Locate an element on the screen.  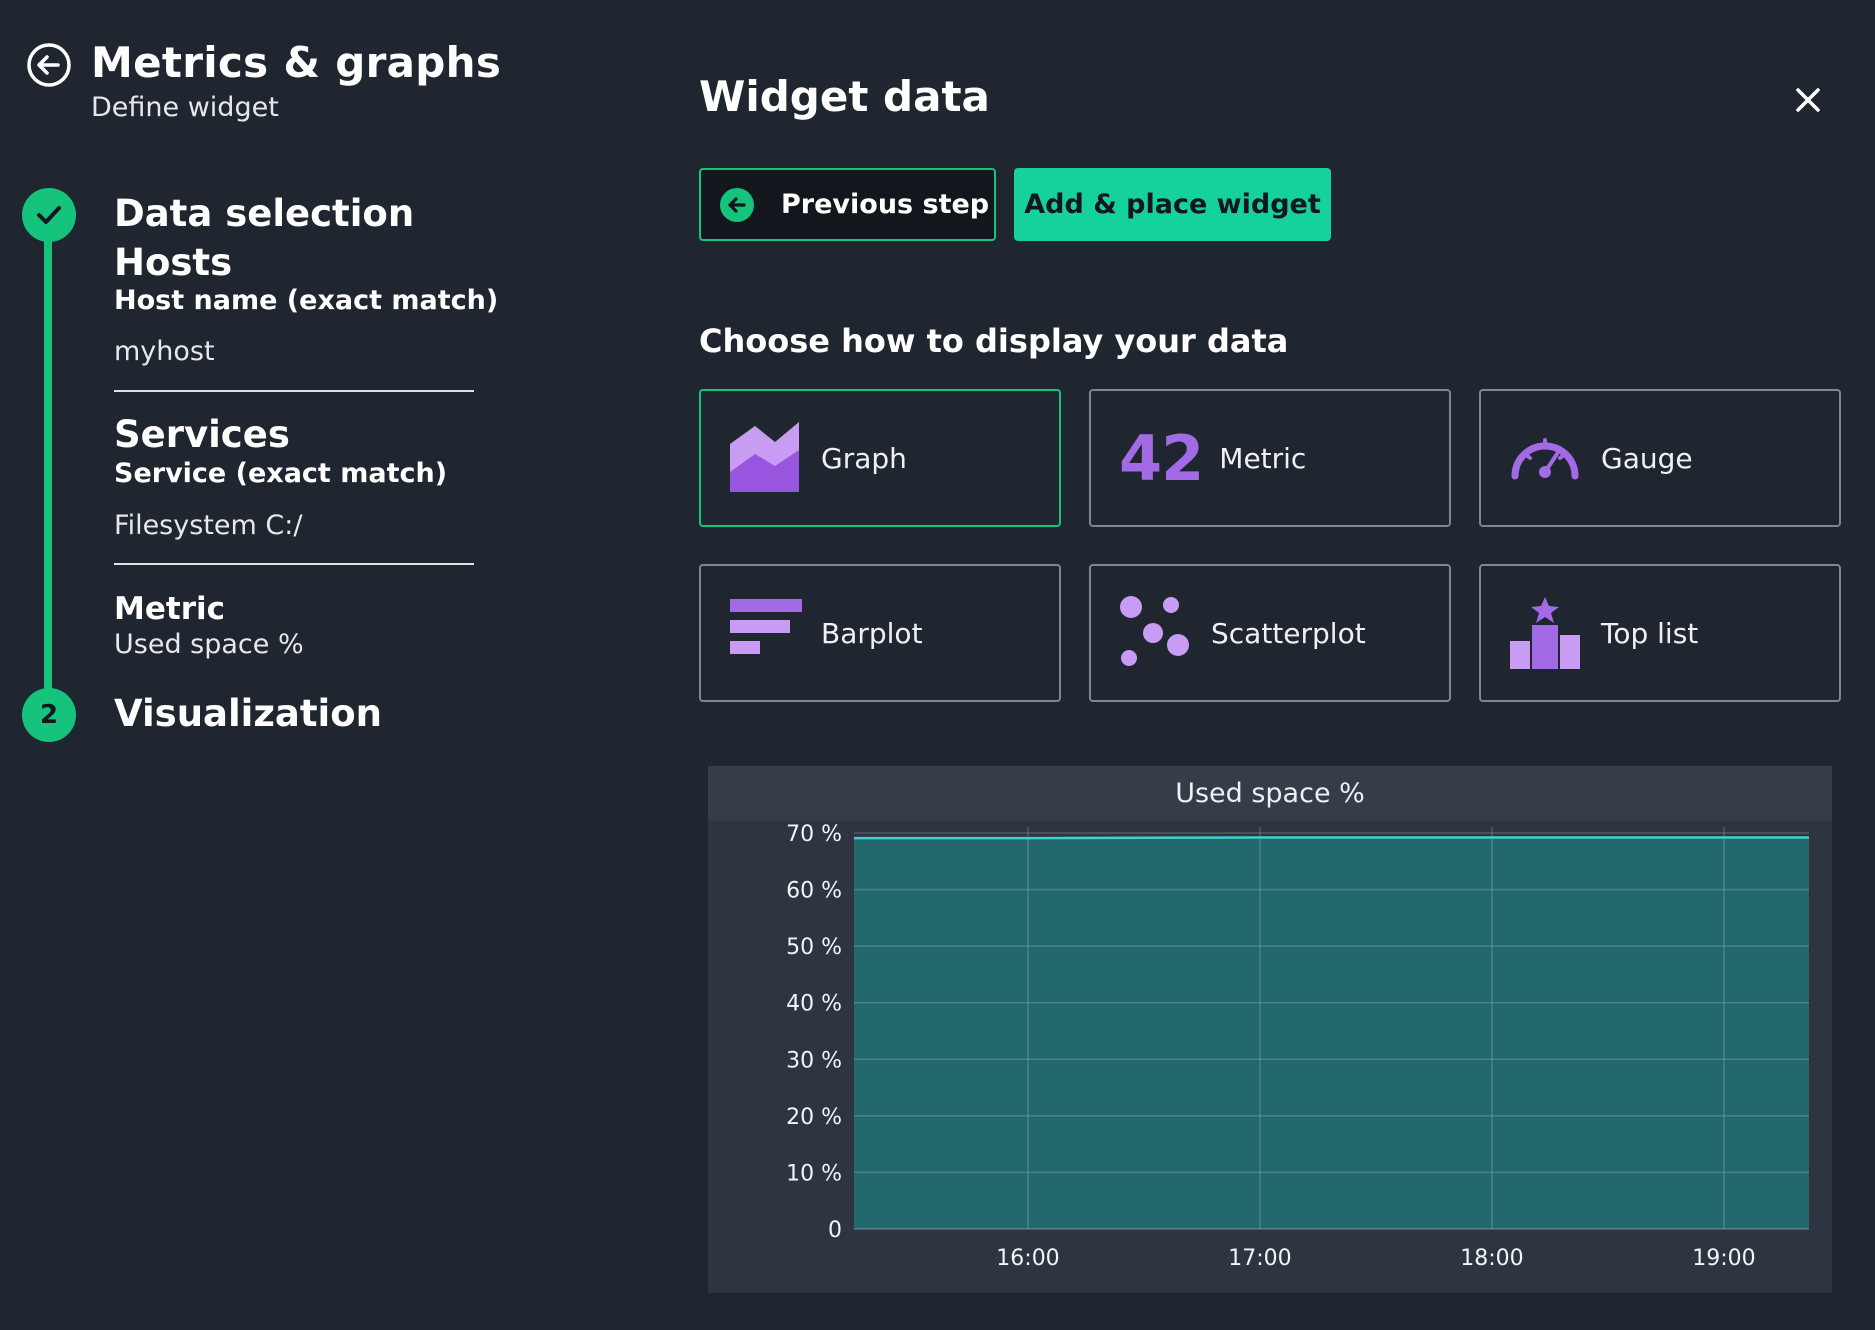
close-icon is located at coordinates (1808, 100).